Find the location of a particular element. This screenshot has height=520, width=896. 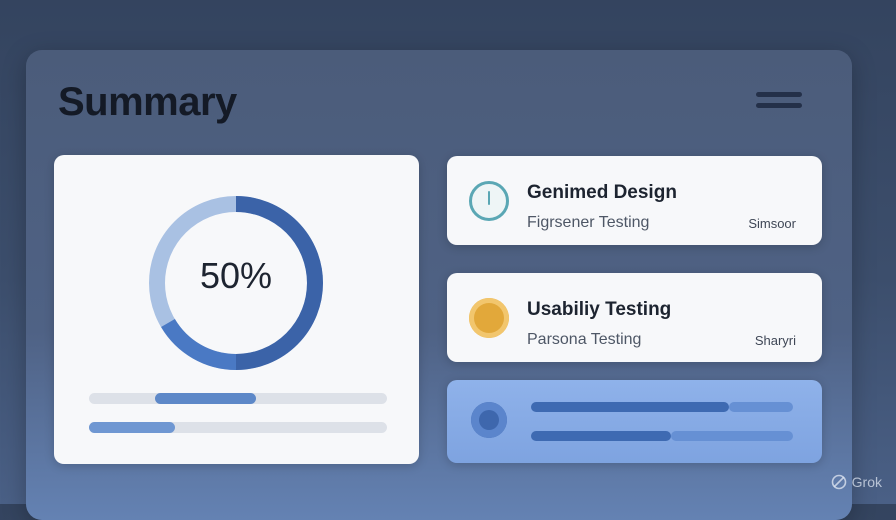

coin-icon is located at coordinates (489, 318).